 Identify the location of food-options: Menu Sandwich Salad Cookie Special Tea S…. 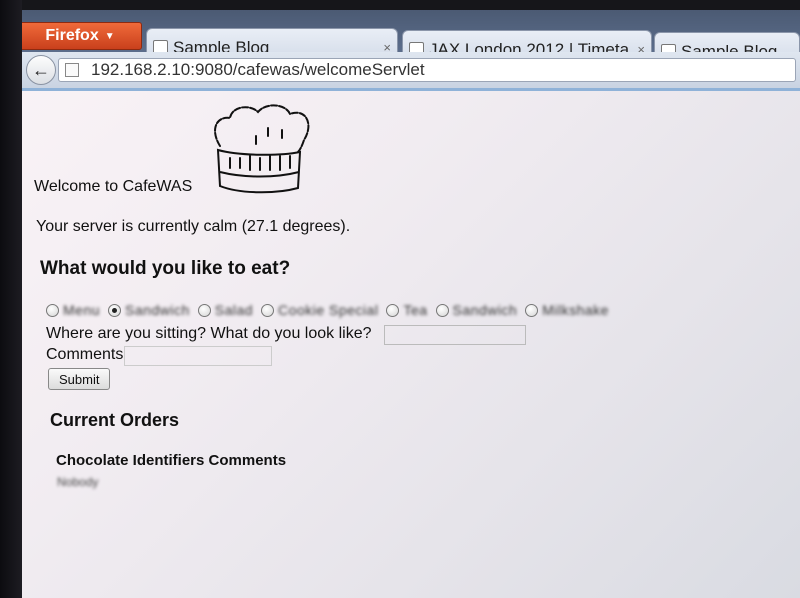
(331, 310).